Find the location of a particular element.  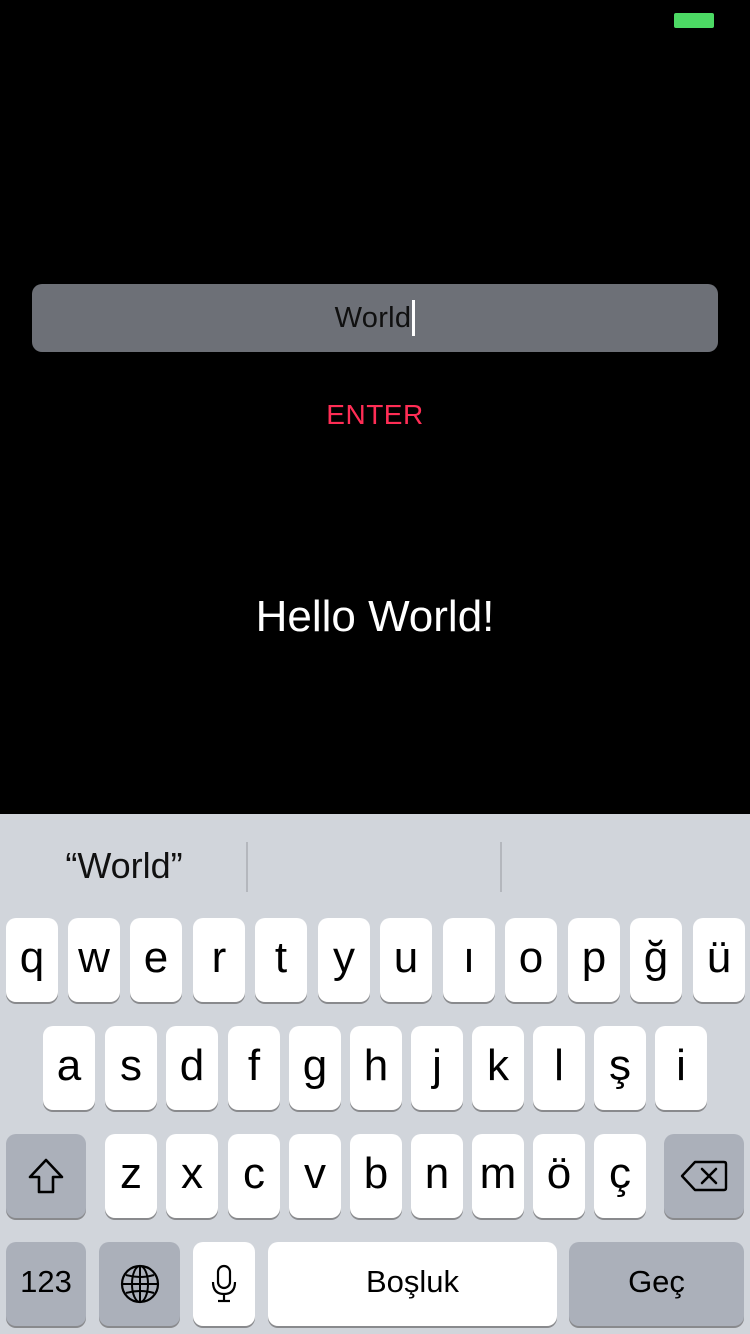

enter-button: ENTER is located at coordinates (375, 415).